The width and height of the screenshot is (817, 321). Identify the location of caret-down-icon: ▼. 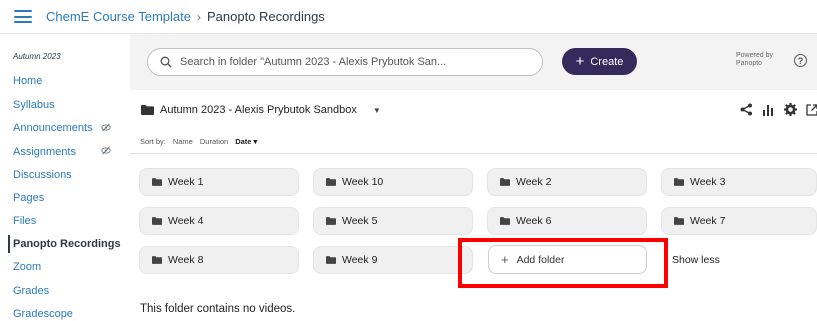
(376, 110).